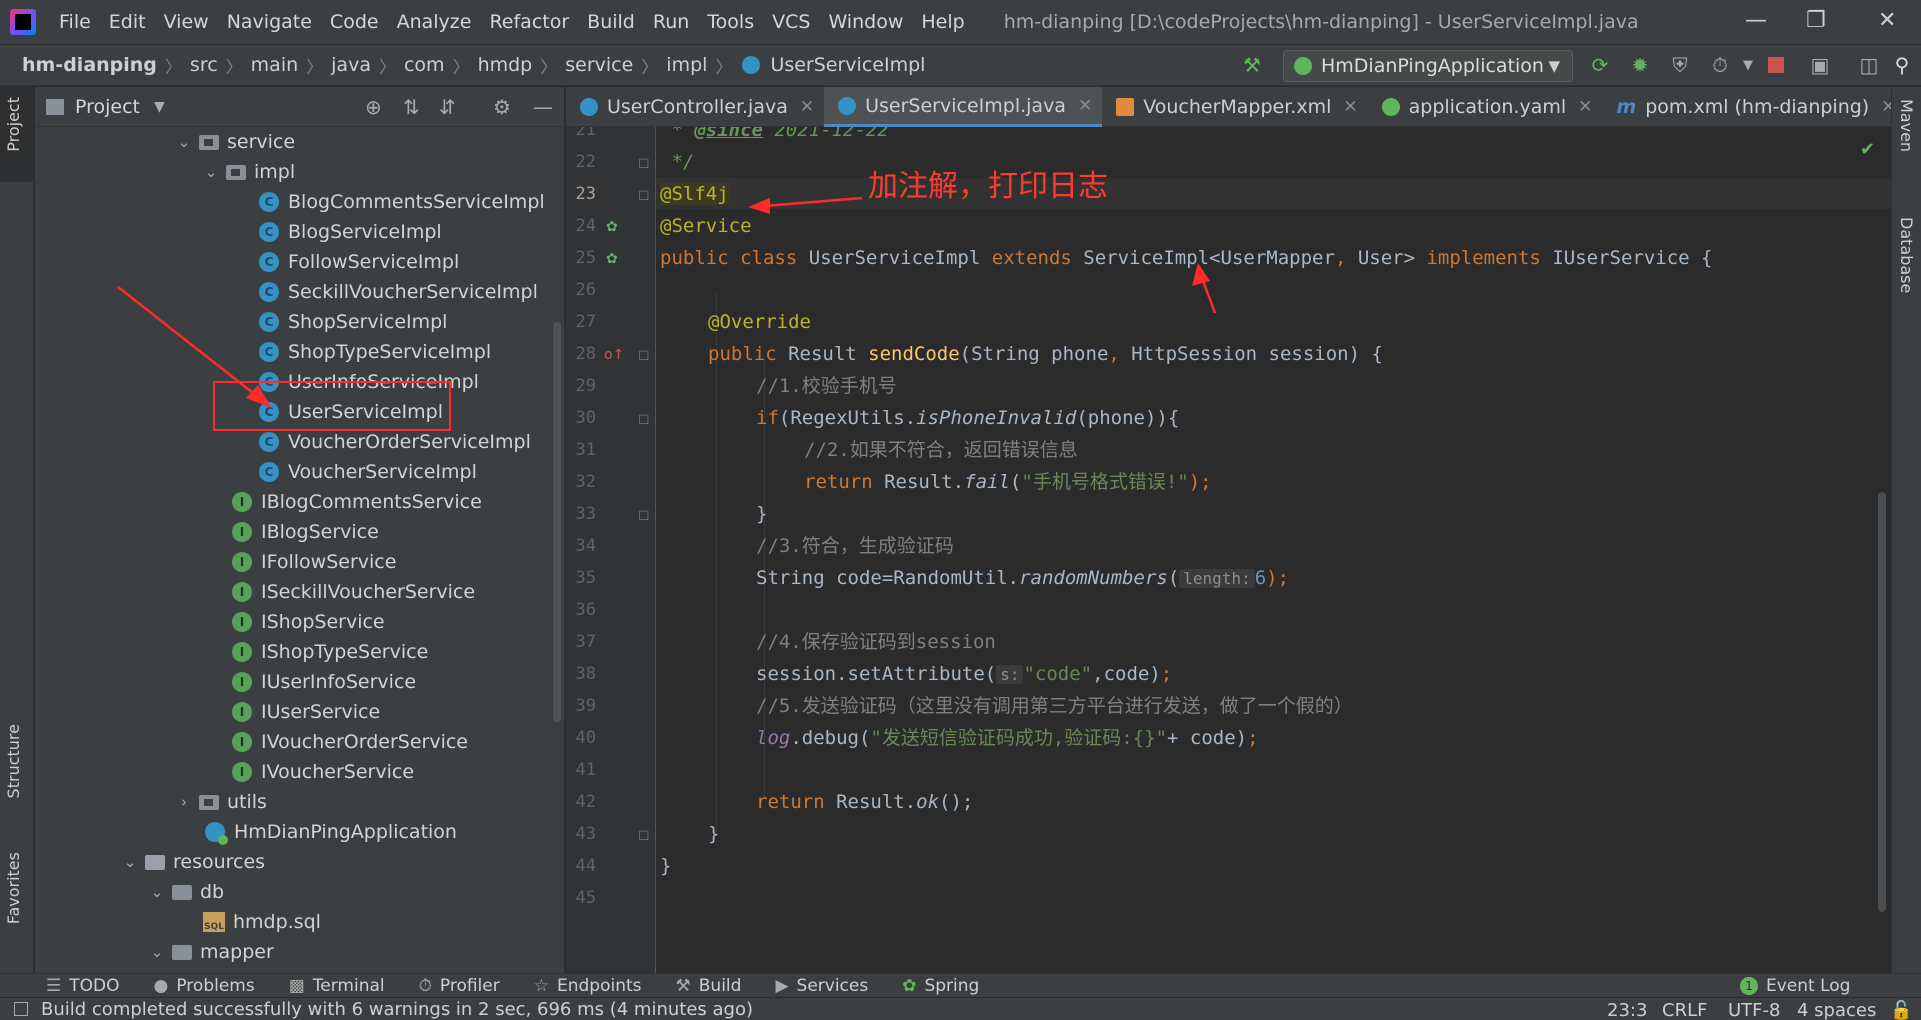 The height and width of the screenshot is (1020, 1921). What do you see at coordinates (350, 232) in the screenshot?
I see `tree-node-class: C BlogServiceImpl` at bounding box center [350, 232].